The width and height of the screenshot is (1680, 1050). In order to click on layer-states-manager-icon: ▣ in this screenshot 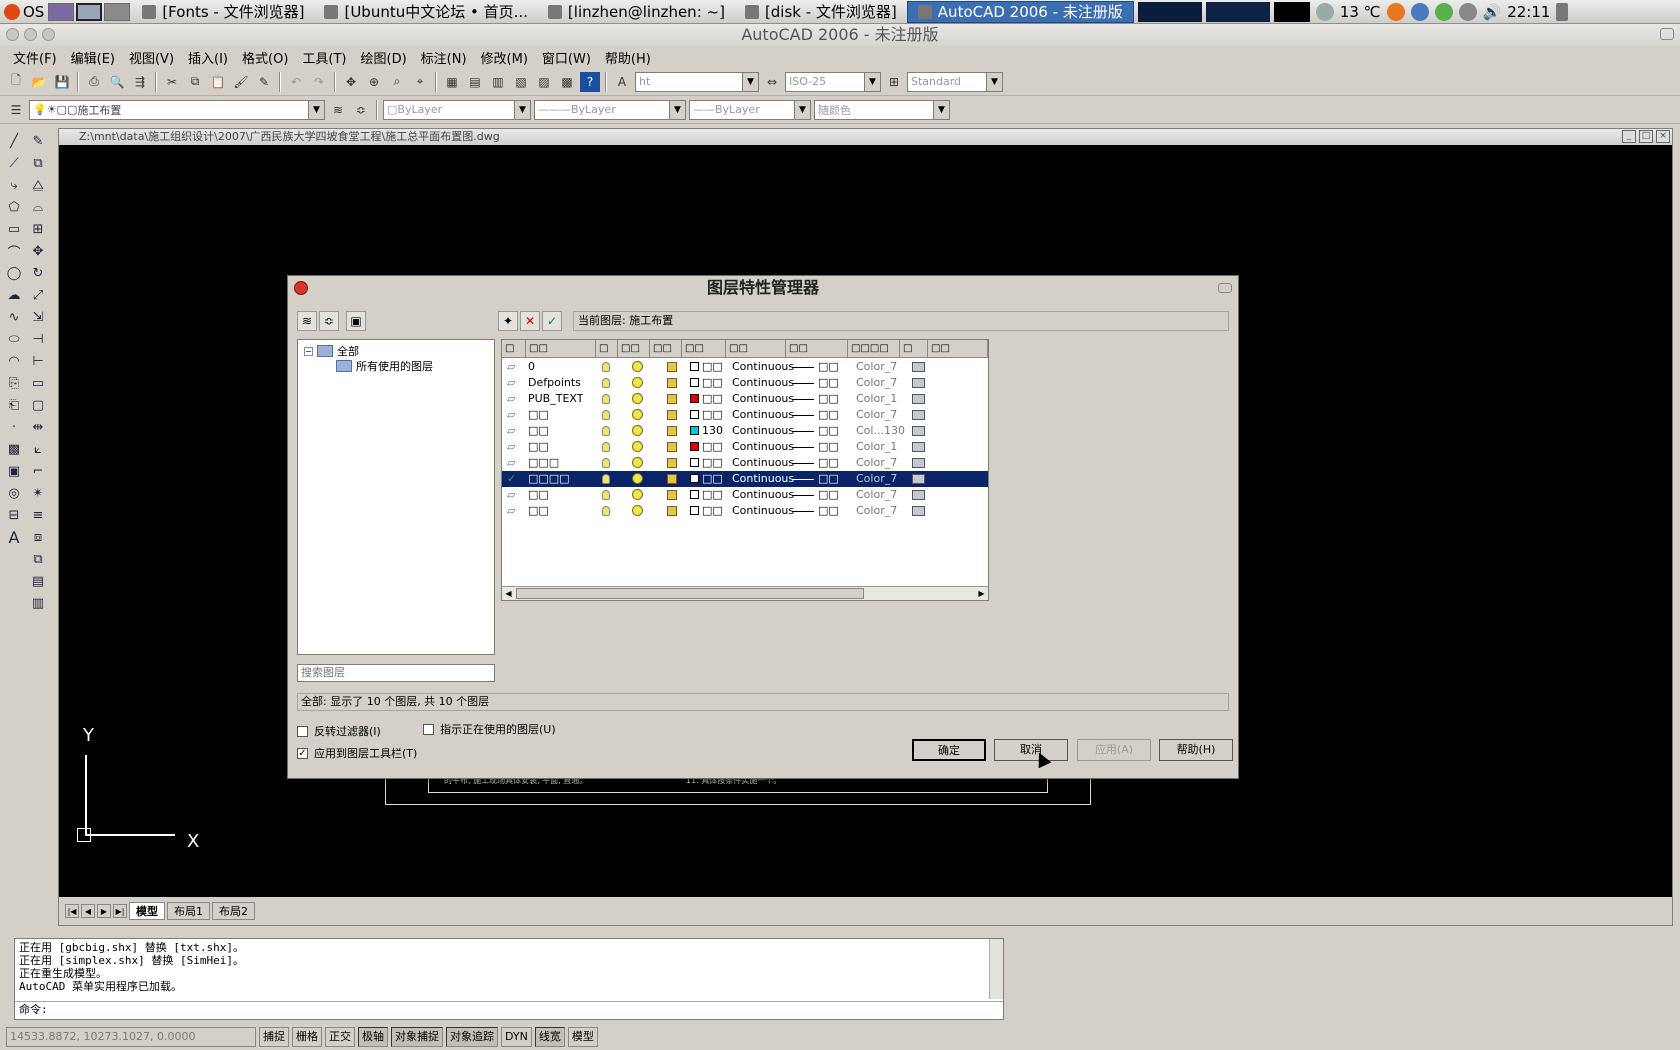, I will do `click(356, 321)`.